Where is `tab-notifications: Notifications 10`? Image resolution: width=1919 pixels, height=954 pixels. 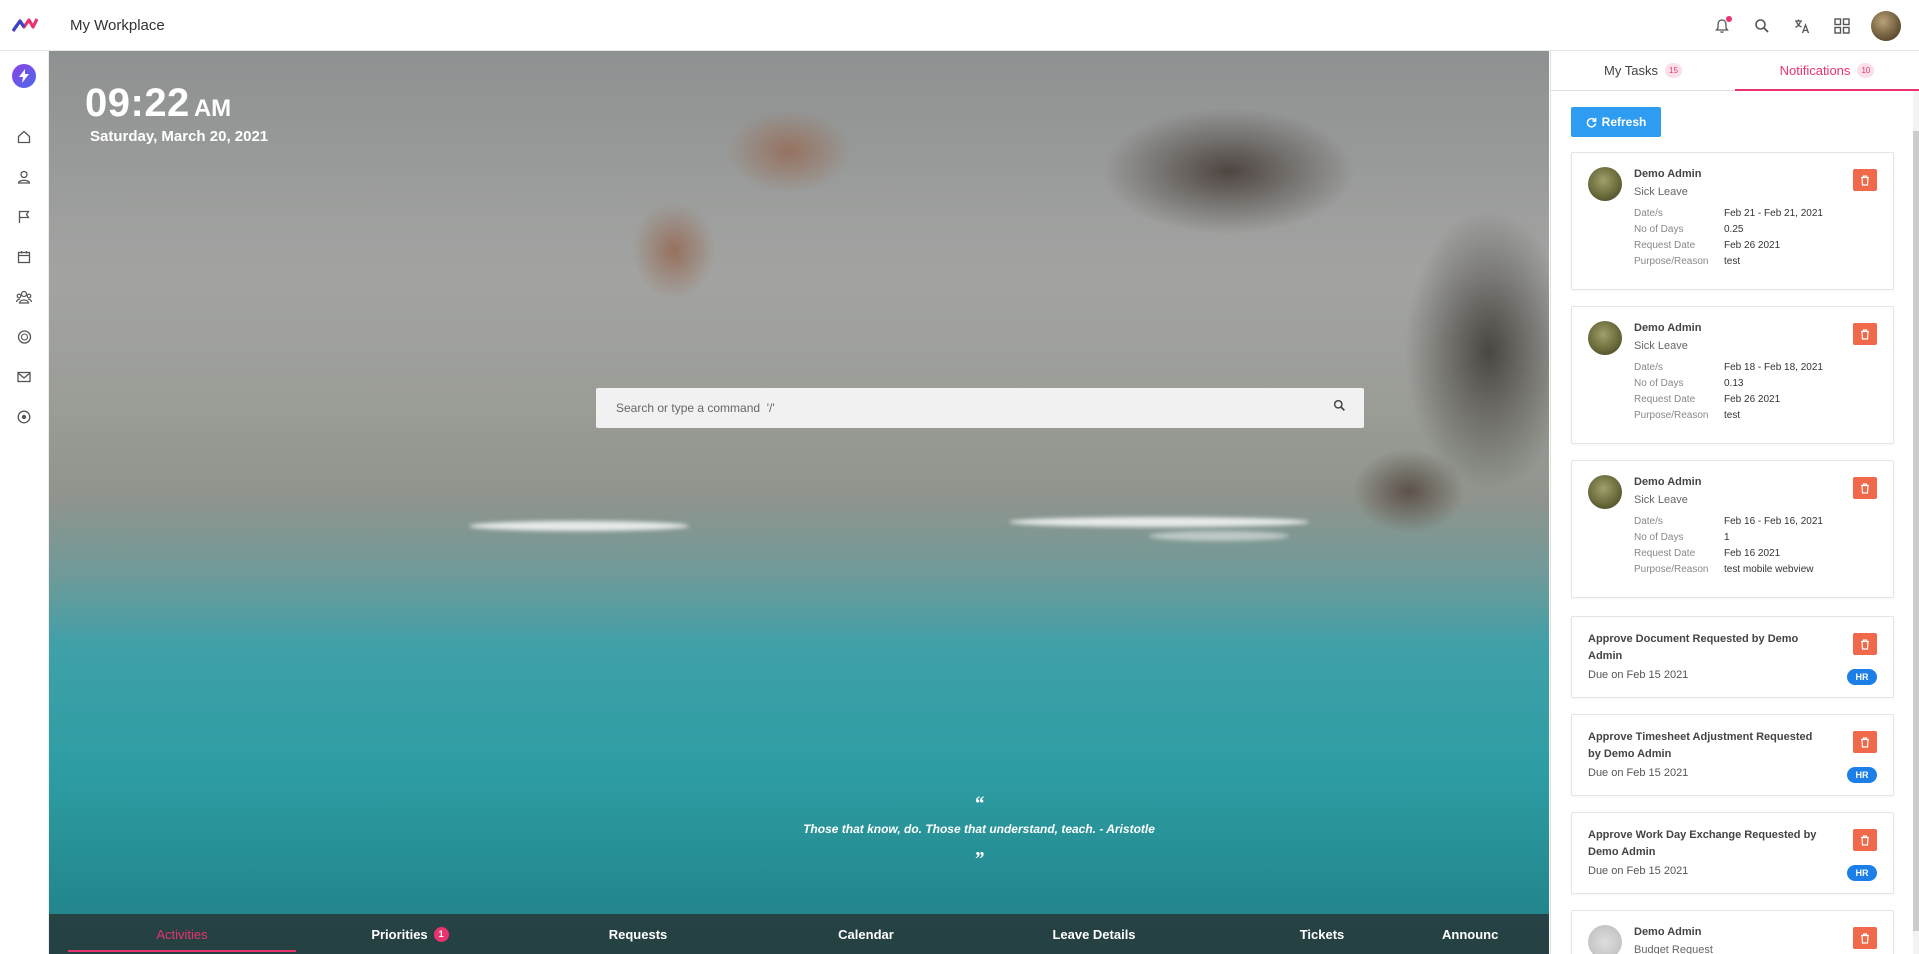
tab-notifications: Notifications 10 is located at coordinates (1827, 71).